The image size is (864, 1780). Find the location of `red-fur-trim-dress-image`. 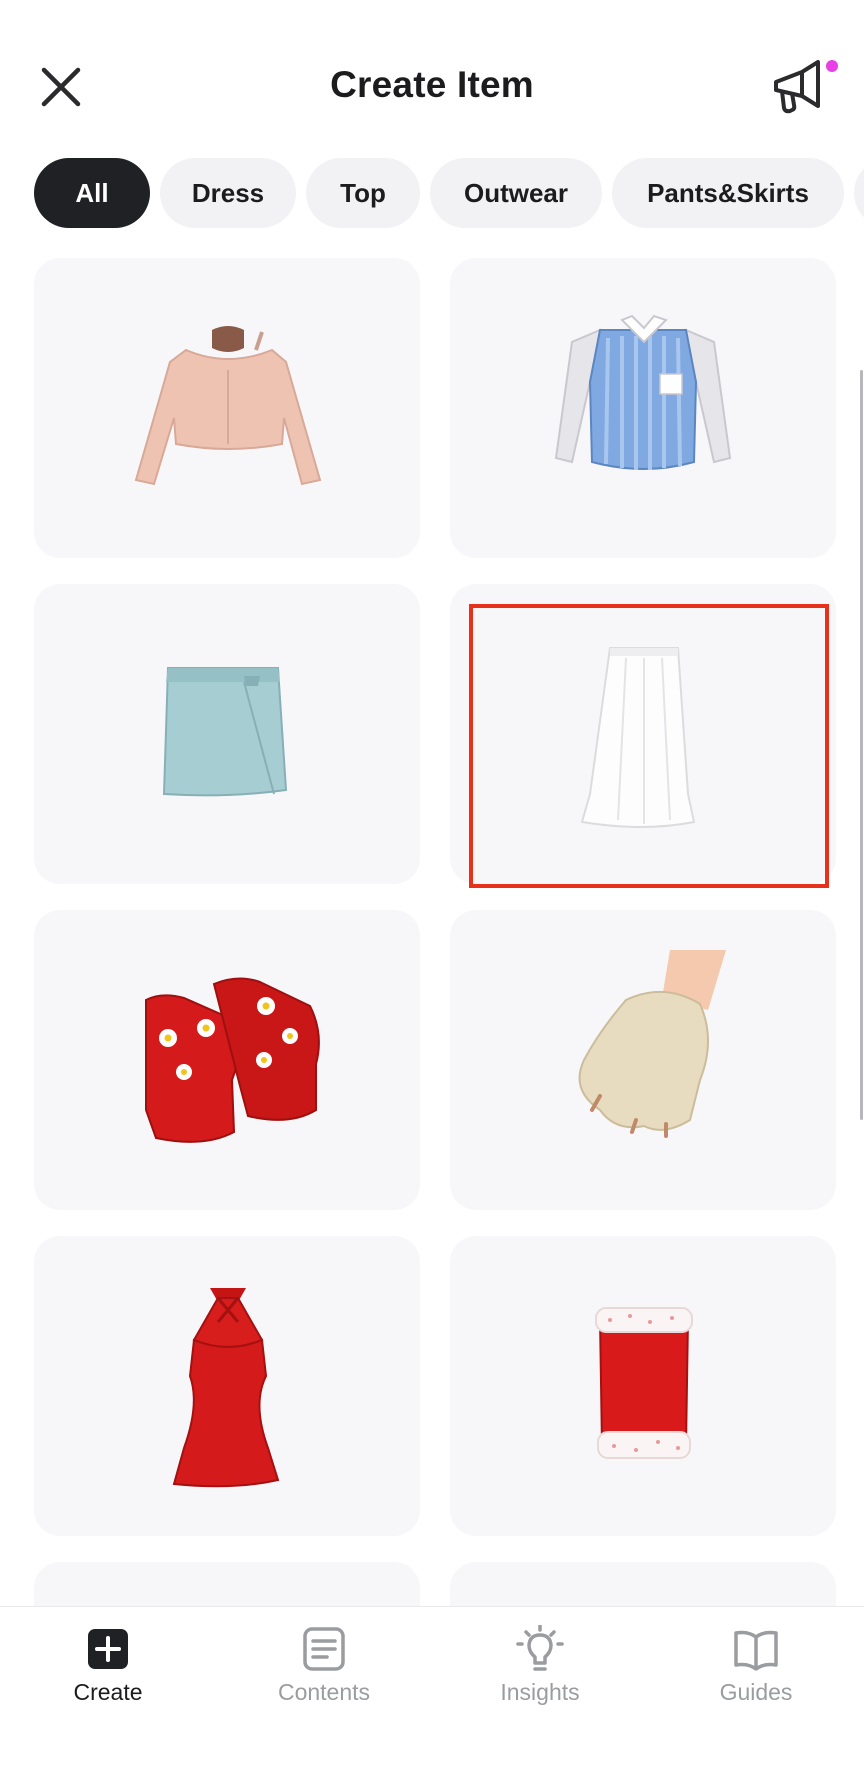

red-fur-trim-dress-image is located at coordinates (644, 1383).